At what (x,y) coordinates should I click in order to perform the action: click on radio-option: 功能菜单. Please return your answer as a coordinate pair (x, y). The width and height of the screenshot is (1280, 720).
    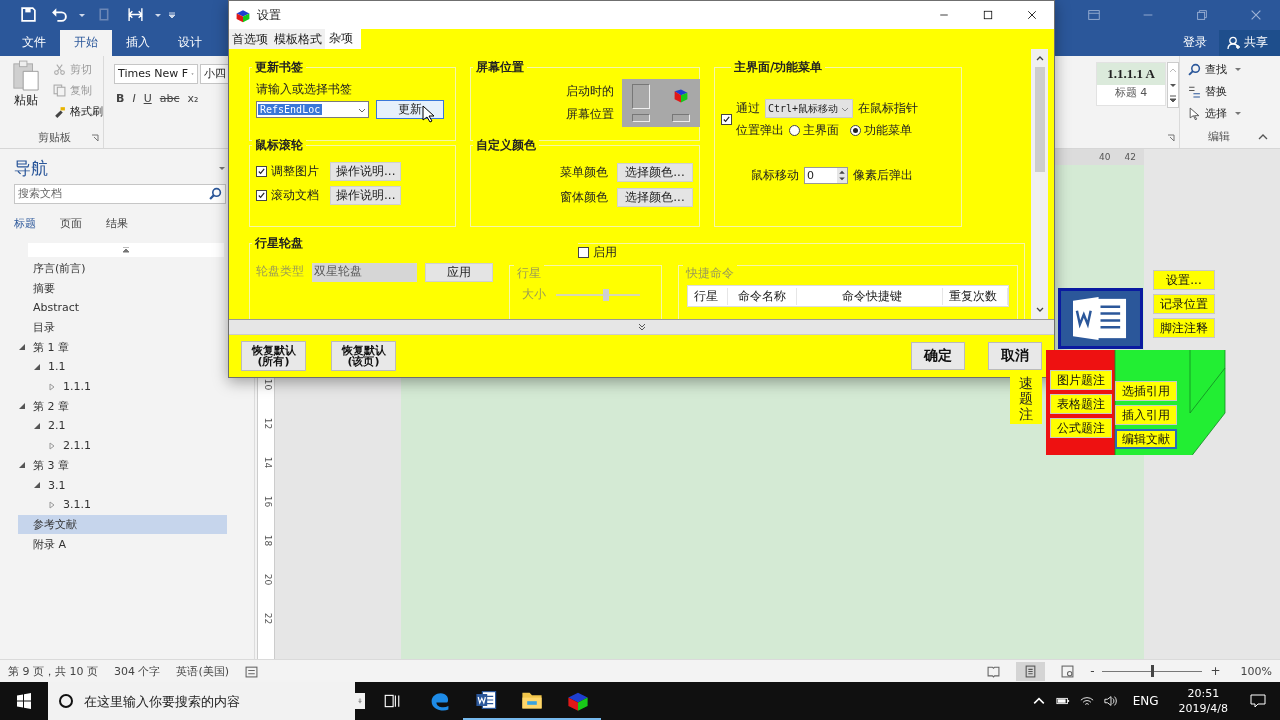
    Looking at the image, I should click on (881, 130).